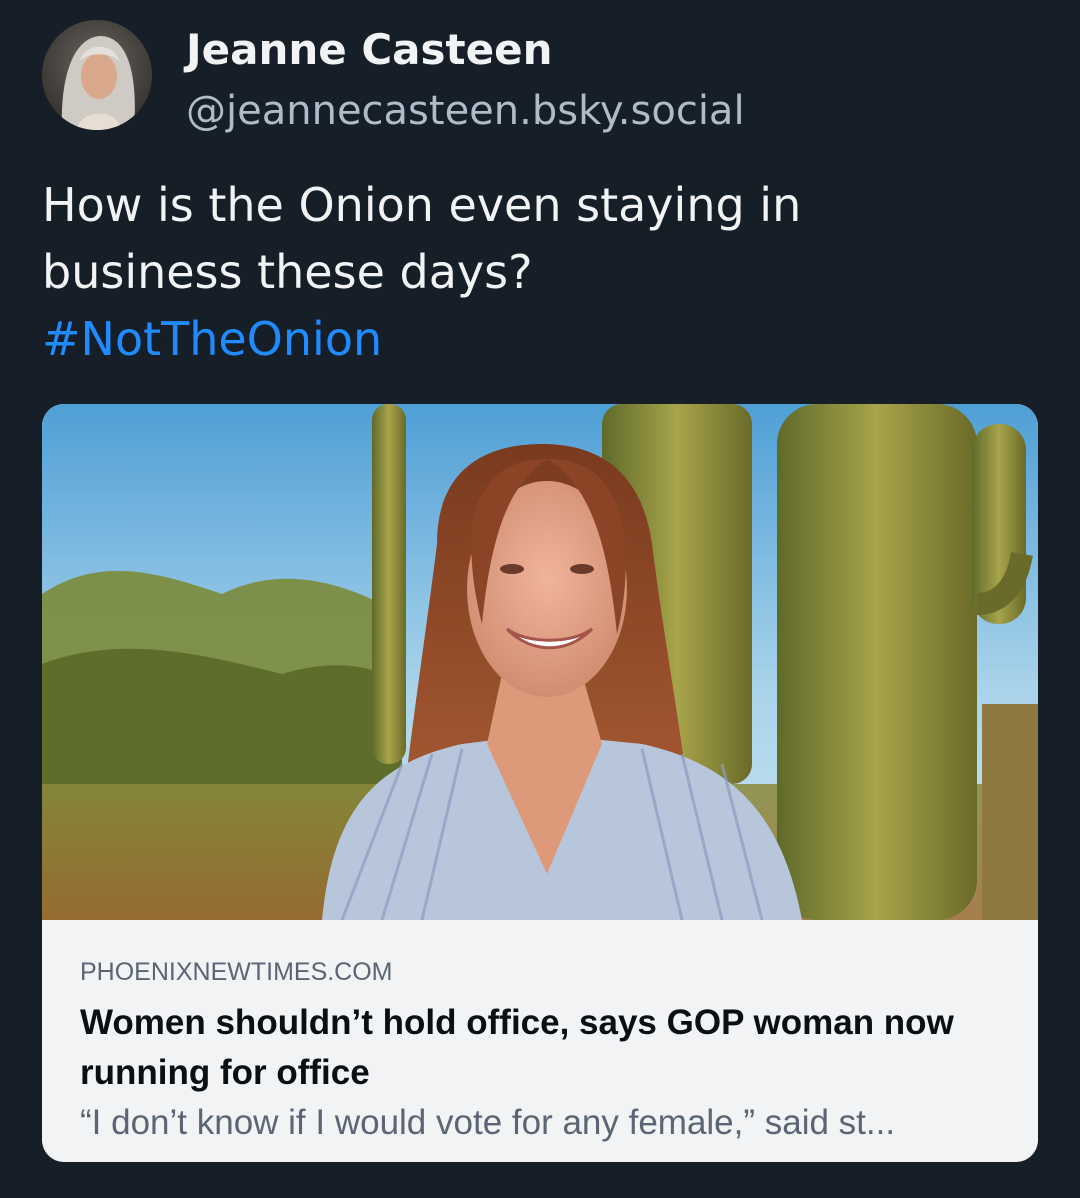 This screenshot has height=1198, width=1080. What do you see at coordinates (369, 50) in the screenshot?
I see `author-name: Jeanne Casteen` at bounding box center [369, 50].